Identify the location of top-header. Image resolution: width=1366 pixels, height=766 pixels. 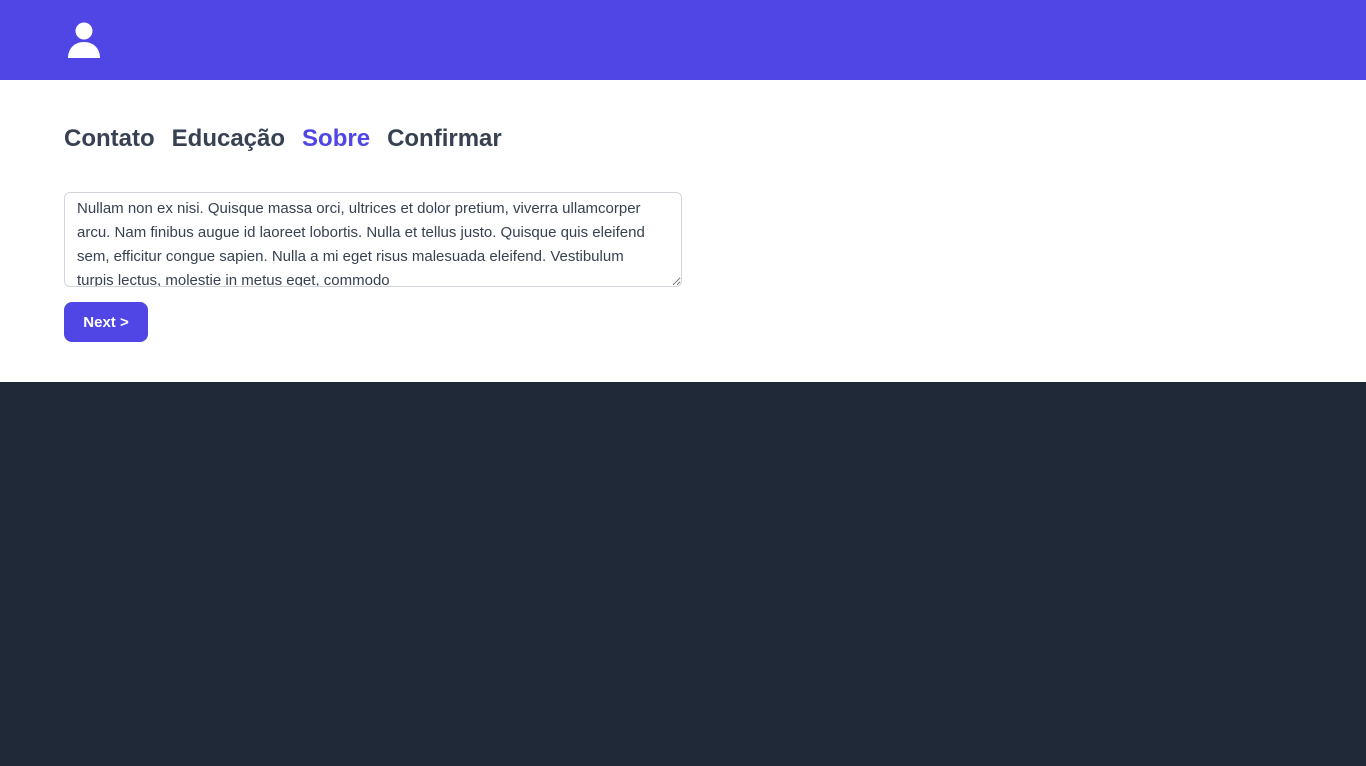
(683, 40).